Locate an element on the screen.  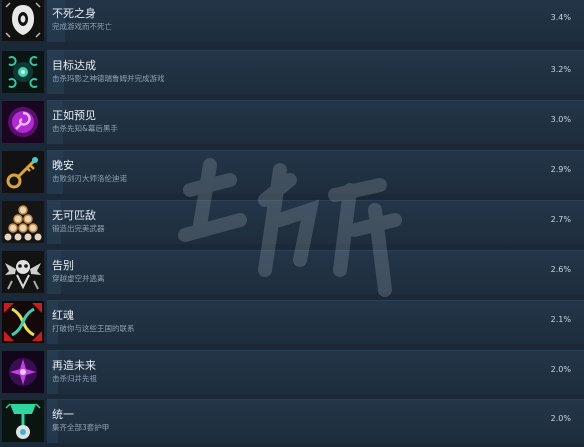
winged-skull-icon is located at coordinates (23, 272).